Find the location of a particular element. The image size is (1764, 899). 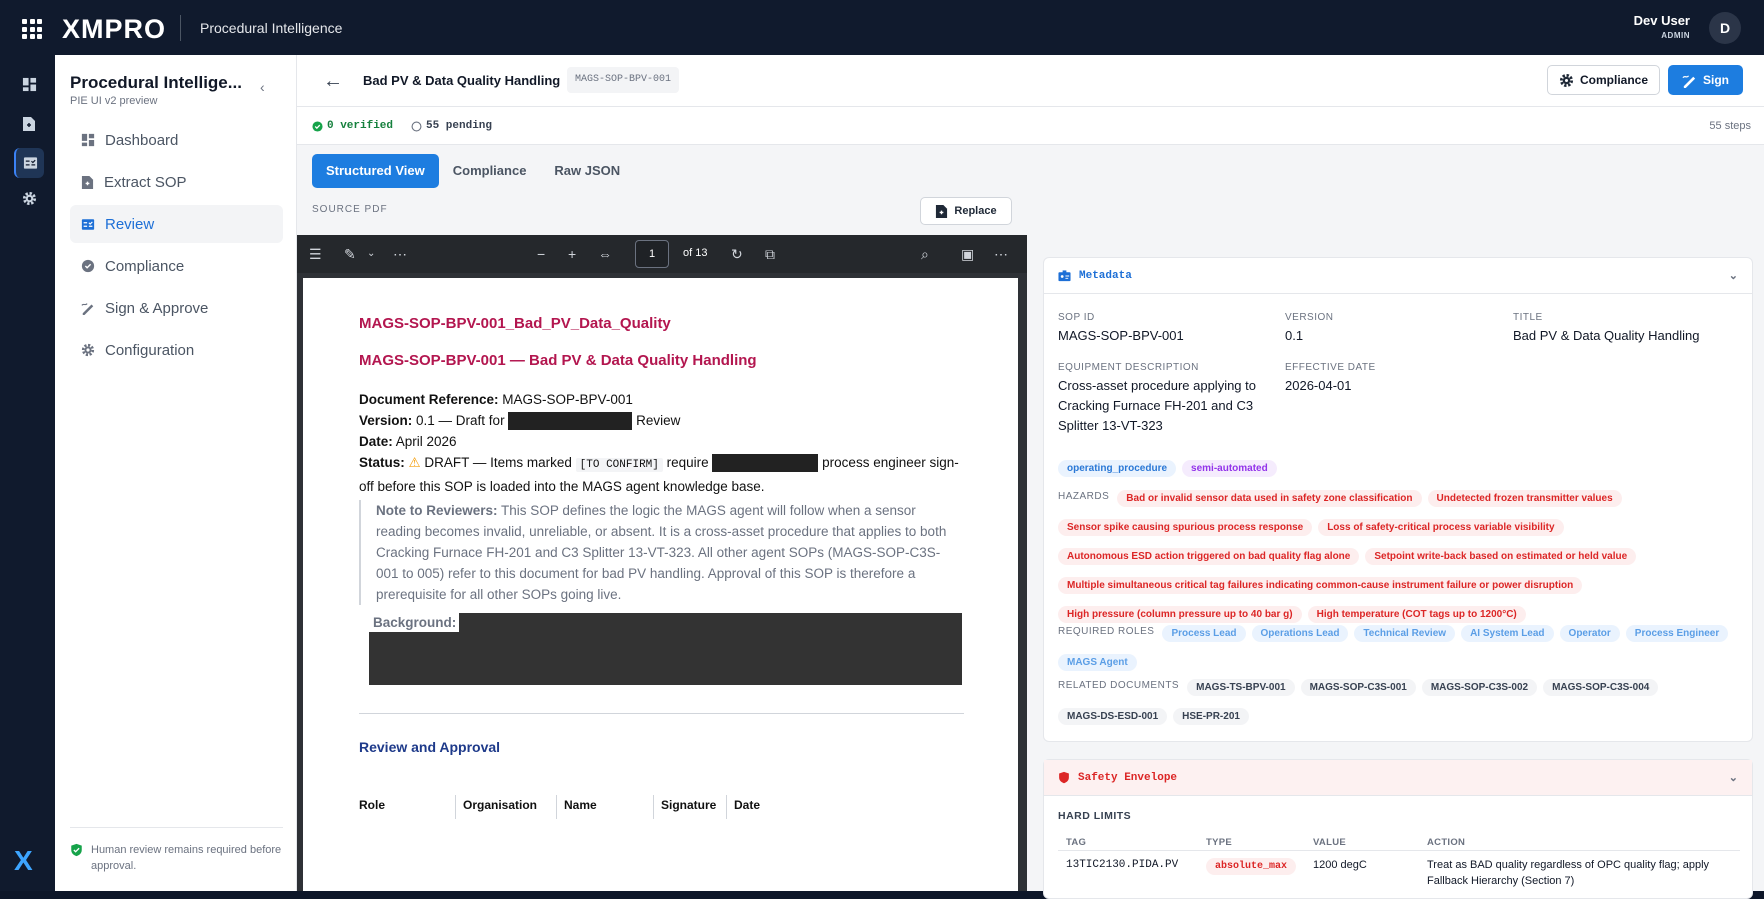

doc-id-badge: MAGS-SOP-BPV-001 is located at coordinates (623, 80).